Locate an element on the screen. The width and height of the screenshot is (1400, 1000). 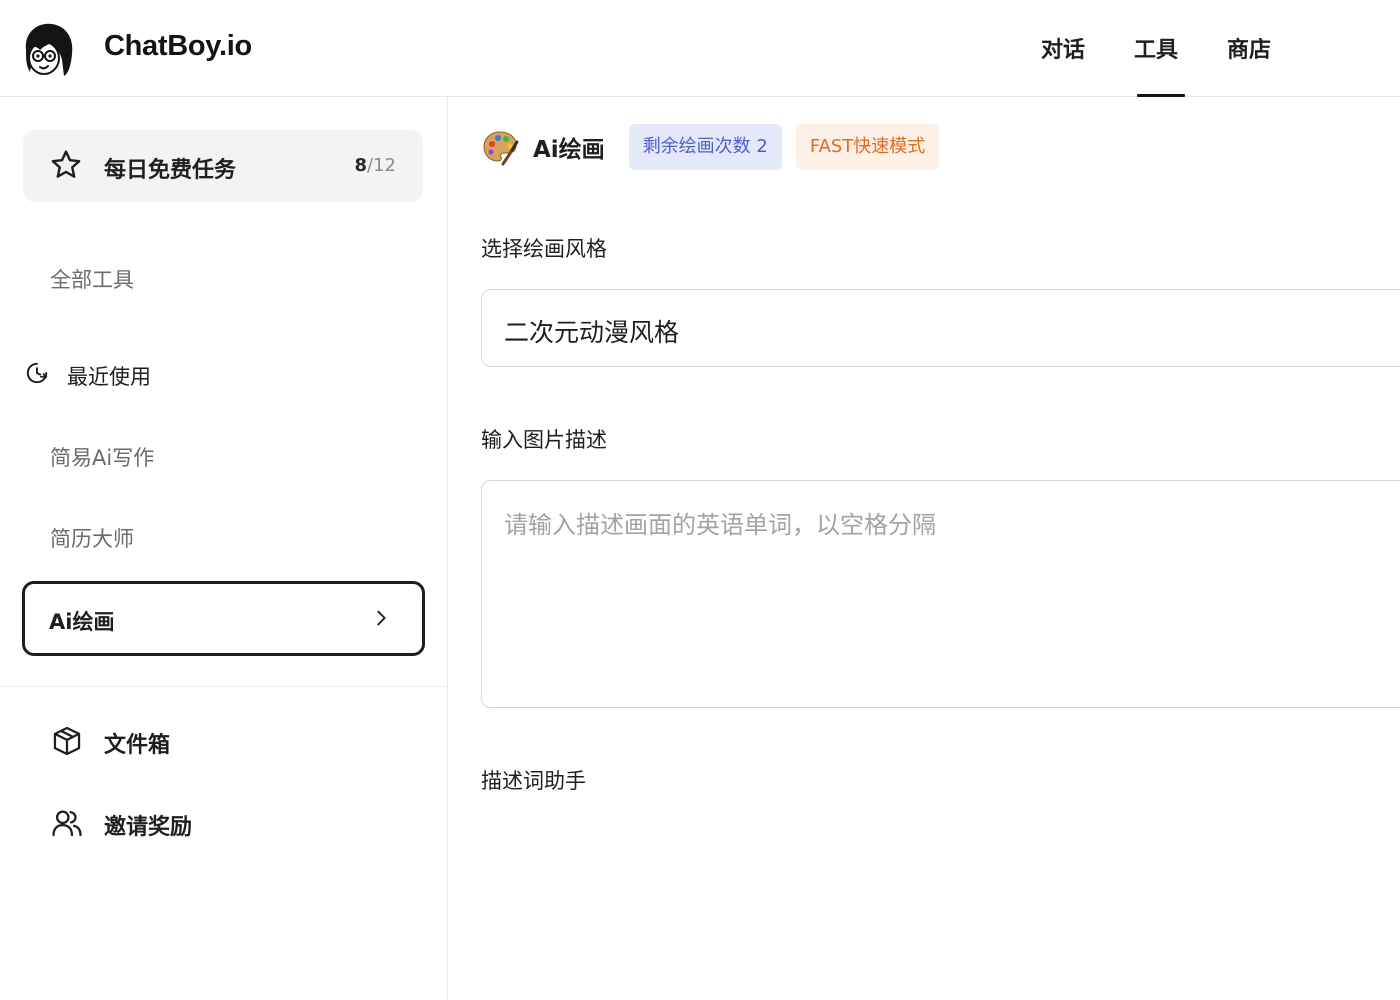
sidebar-item-ai-drawing-label: Ai绘画 is located at coordinates (82, 622).